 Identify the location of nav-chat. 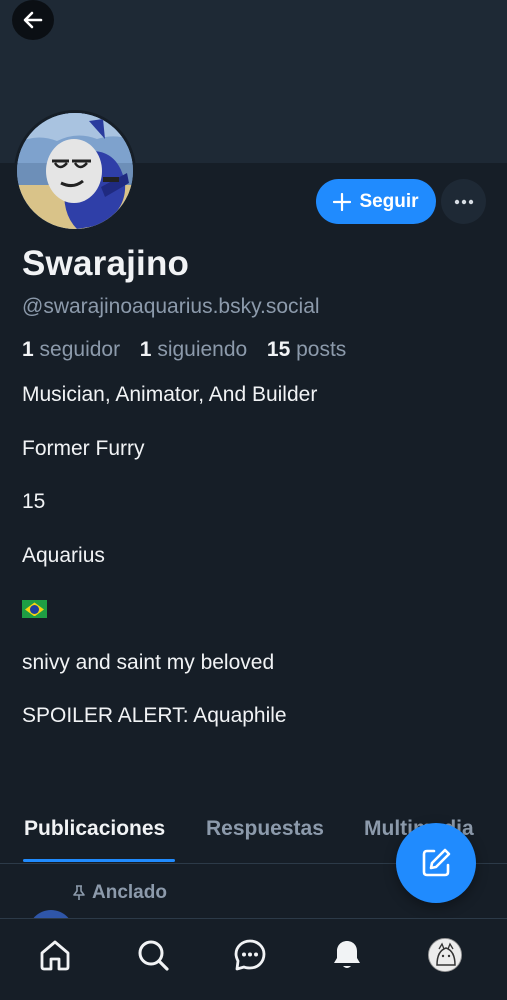
(250, 955).